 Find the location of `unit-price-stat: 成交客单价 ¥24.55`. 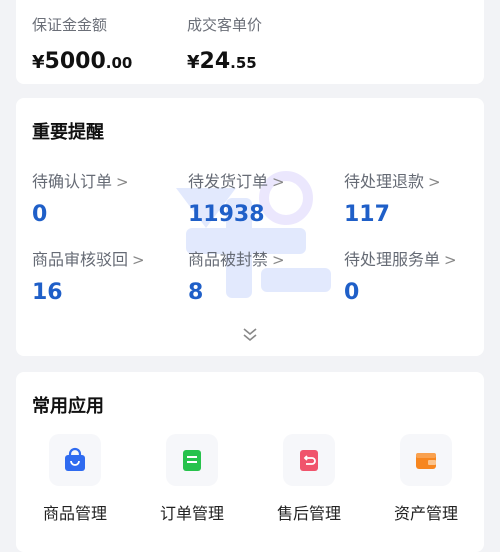

unit-price-stat: 成交客单价 ¥24.55 is located at coordinates (224, 44).